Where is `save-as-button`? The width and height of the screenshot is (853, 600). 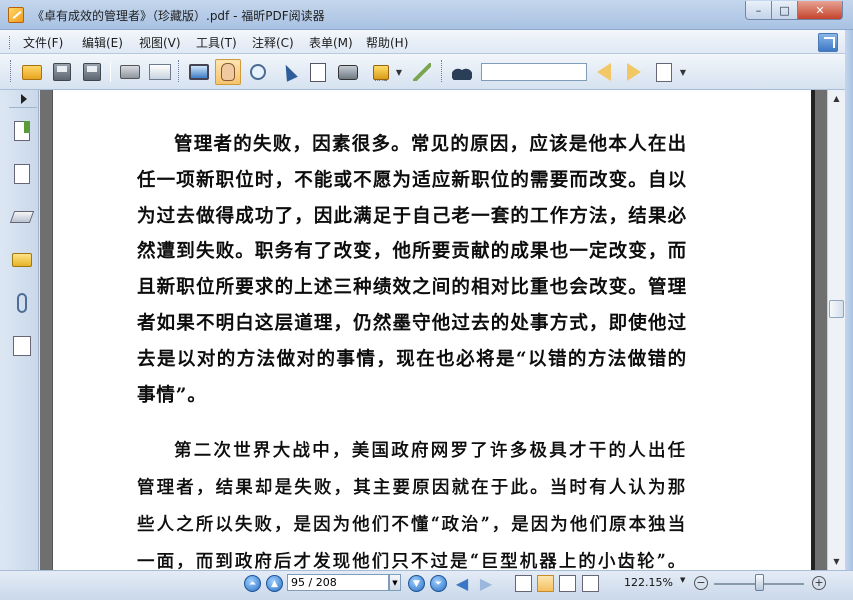
save-as-button is located at coordinates (92, 72).